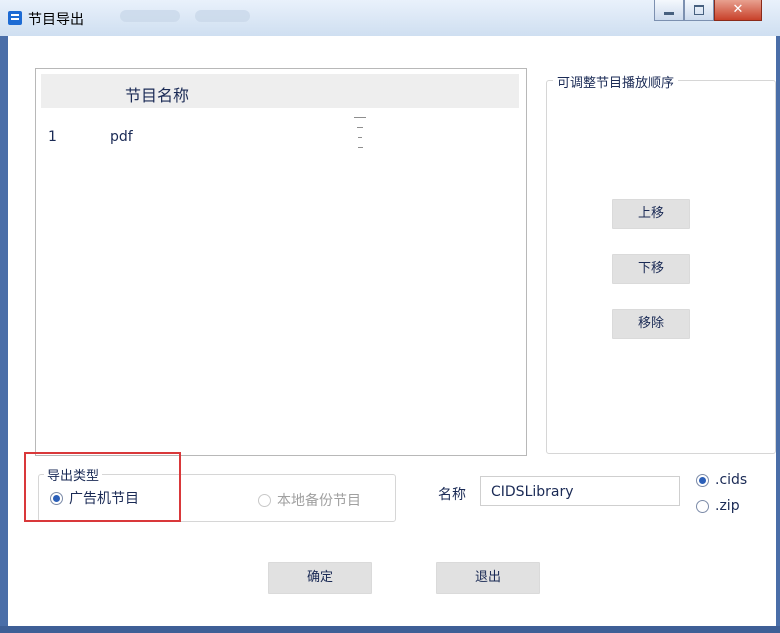 This screenshot has height=633, width=780. What do you see at coordinates (616, 81) in the screenshot?
I see `play-order-group-legend: 可调整节目播放顺序` at bounding box center [616, 81].